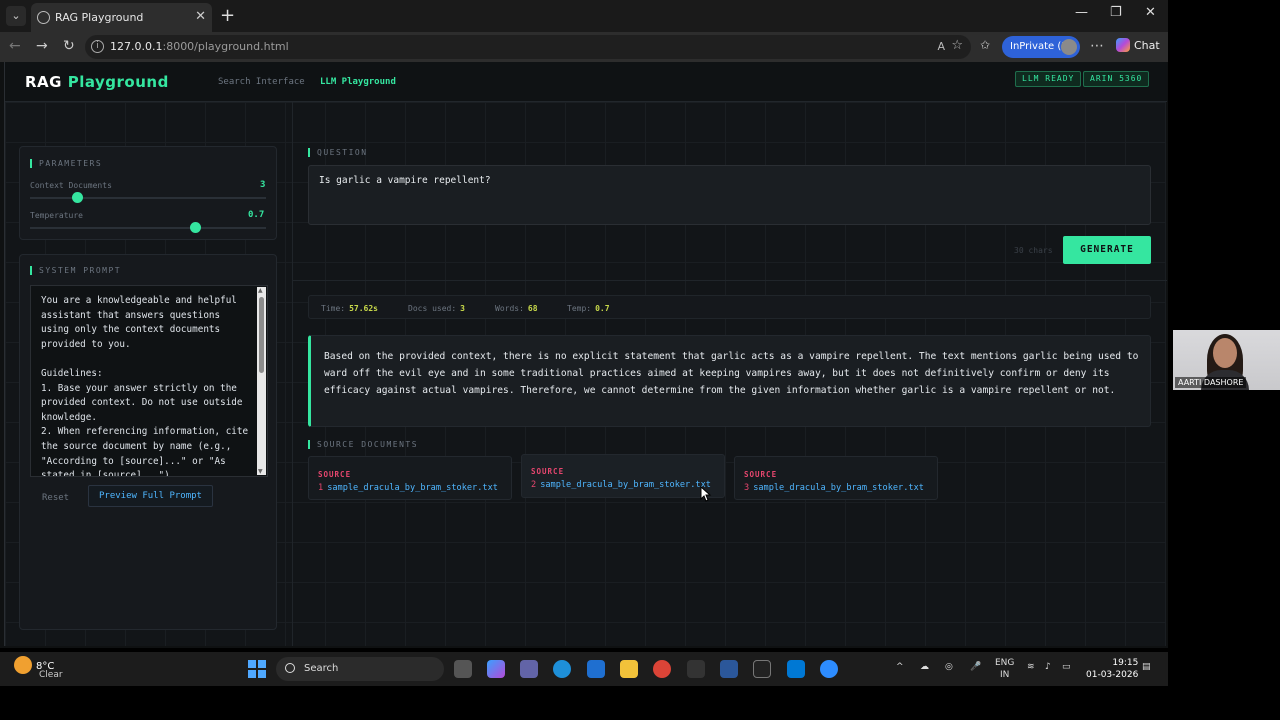 The height and width of the screenshot is (720, 1280). What do you see at coordinates (42, 46) in the screenshot?
I see `forward-arrow-icon: →` at bounding box center [42, 46].